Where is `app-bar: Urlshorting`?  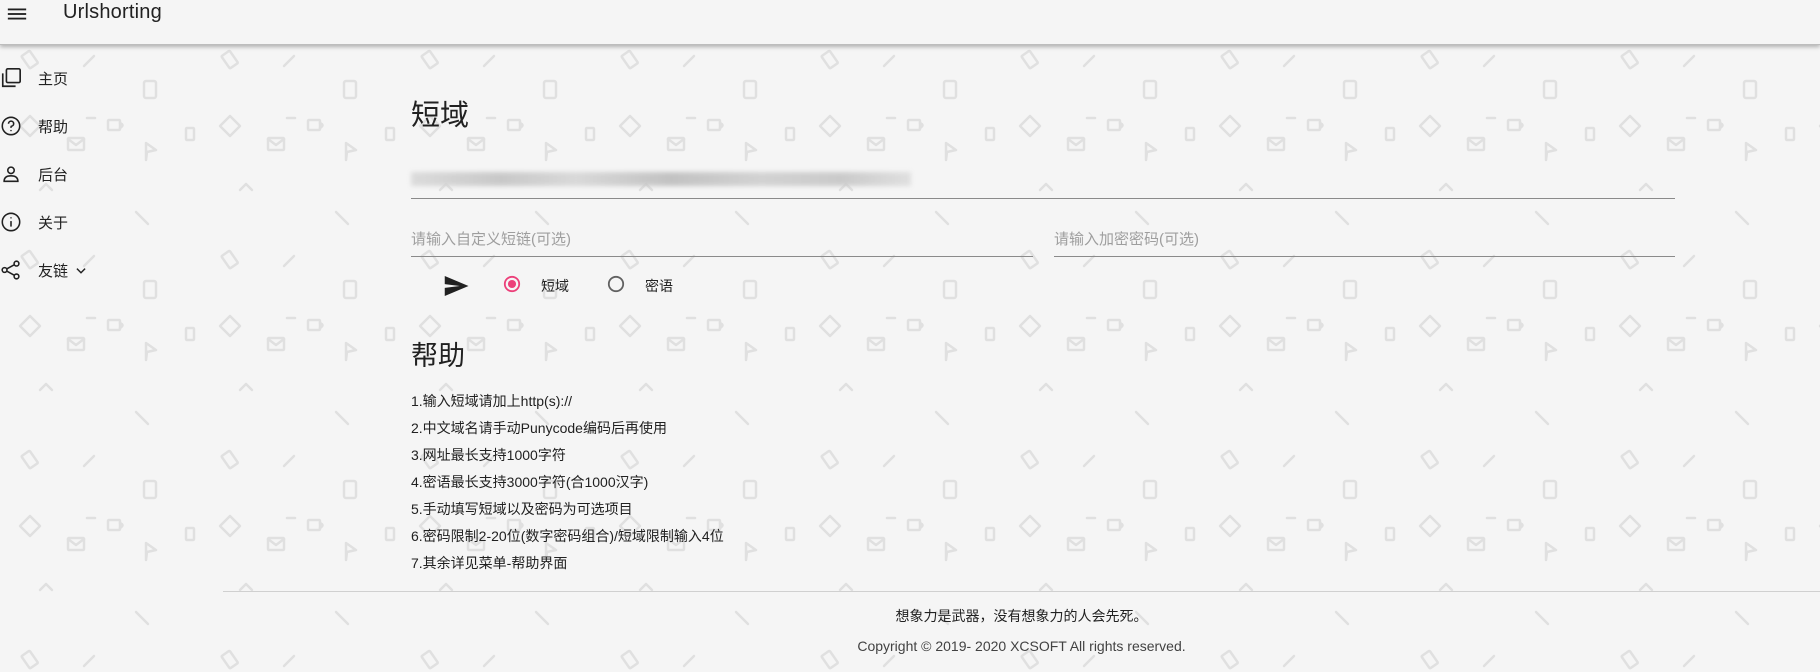 app-bar: Urlshorting is located at coordinates (910, 22).